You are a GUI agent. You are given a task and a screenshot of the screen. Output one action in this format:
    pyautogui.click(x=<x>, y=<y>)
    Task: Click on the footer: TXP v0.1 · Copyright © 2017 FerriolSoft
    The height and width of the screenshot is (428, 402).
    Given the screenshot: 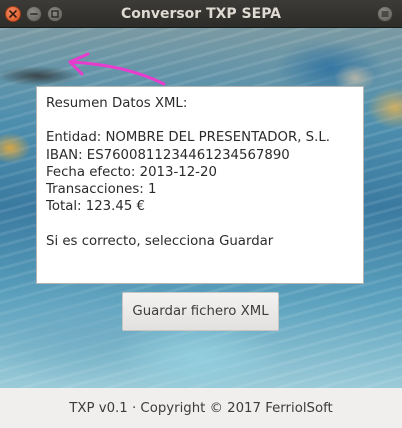 What is the action you would take?
    pyautogui.click(x=201, y=408)
    